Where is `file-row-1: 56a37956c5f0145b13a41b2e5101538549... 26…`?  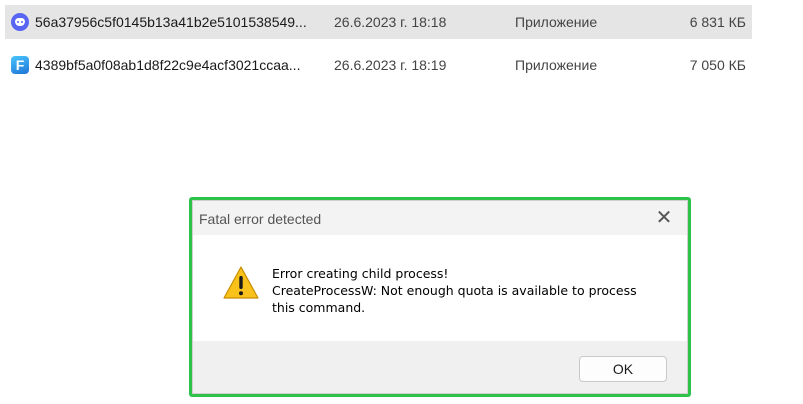
file-row-1: 56a37956c5f0145b13a41b2e5101538549... 26… is located at coordinates (378, 22).